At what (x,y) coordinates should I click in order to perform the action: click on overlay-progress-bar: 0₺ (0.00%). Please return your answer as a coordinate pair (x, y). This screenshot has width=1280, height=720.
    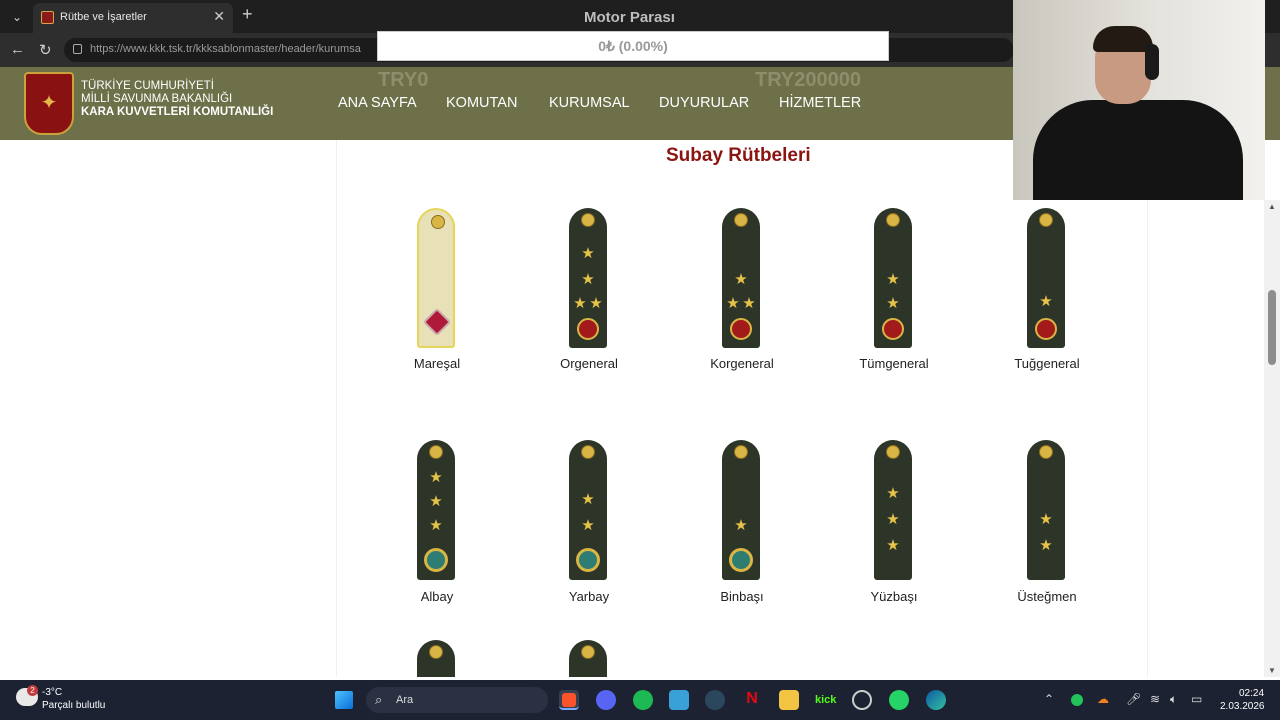
    Looking at the image, I should click on (633, 46).